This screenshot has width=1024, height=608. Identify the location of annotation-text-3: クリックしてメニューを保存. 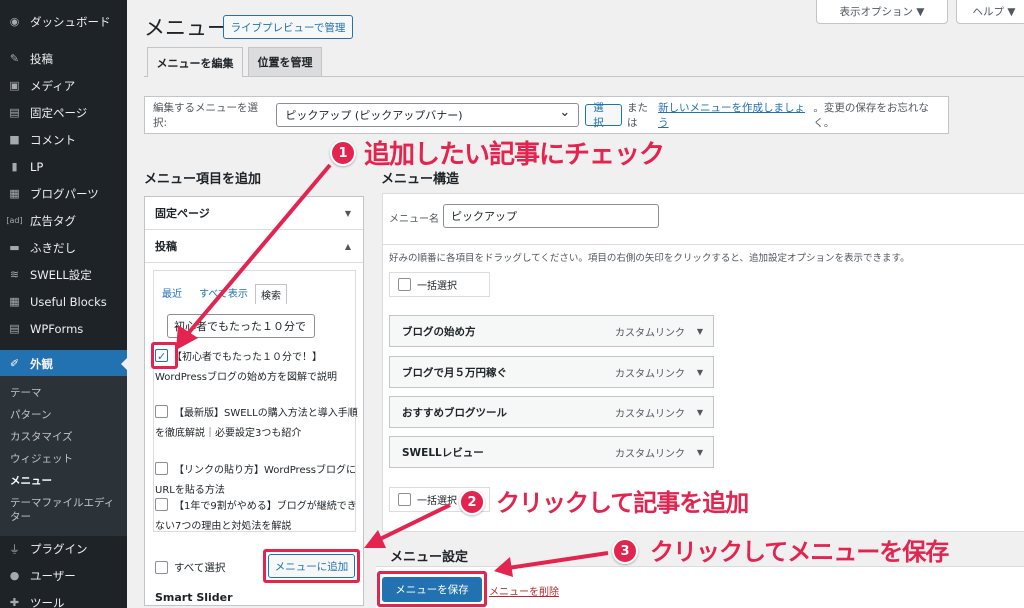
(799, 552).